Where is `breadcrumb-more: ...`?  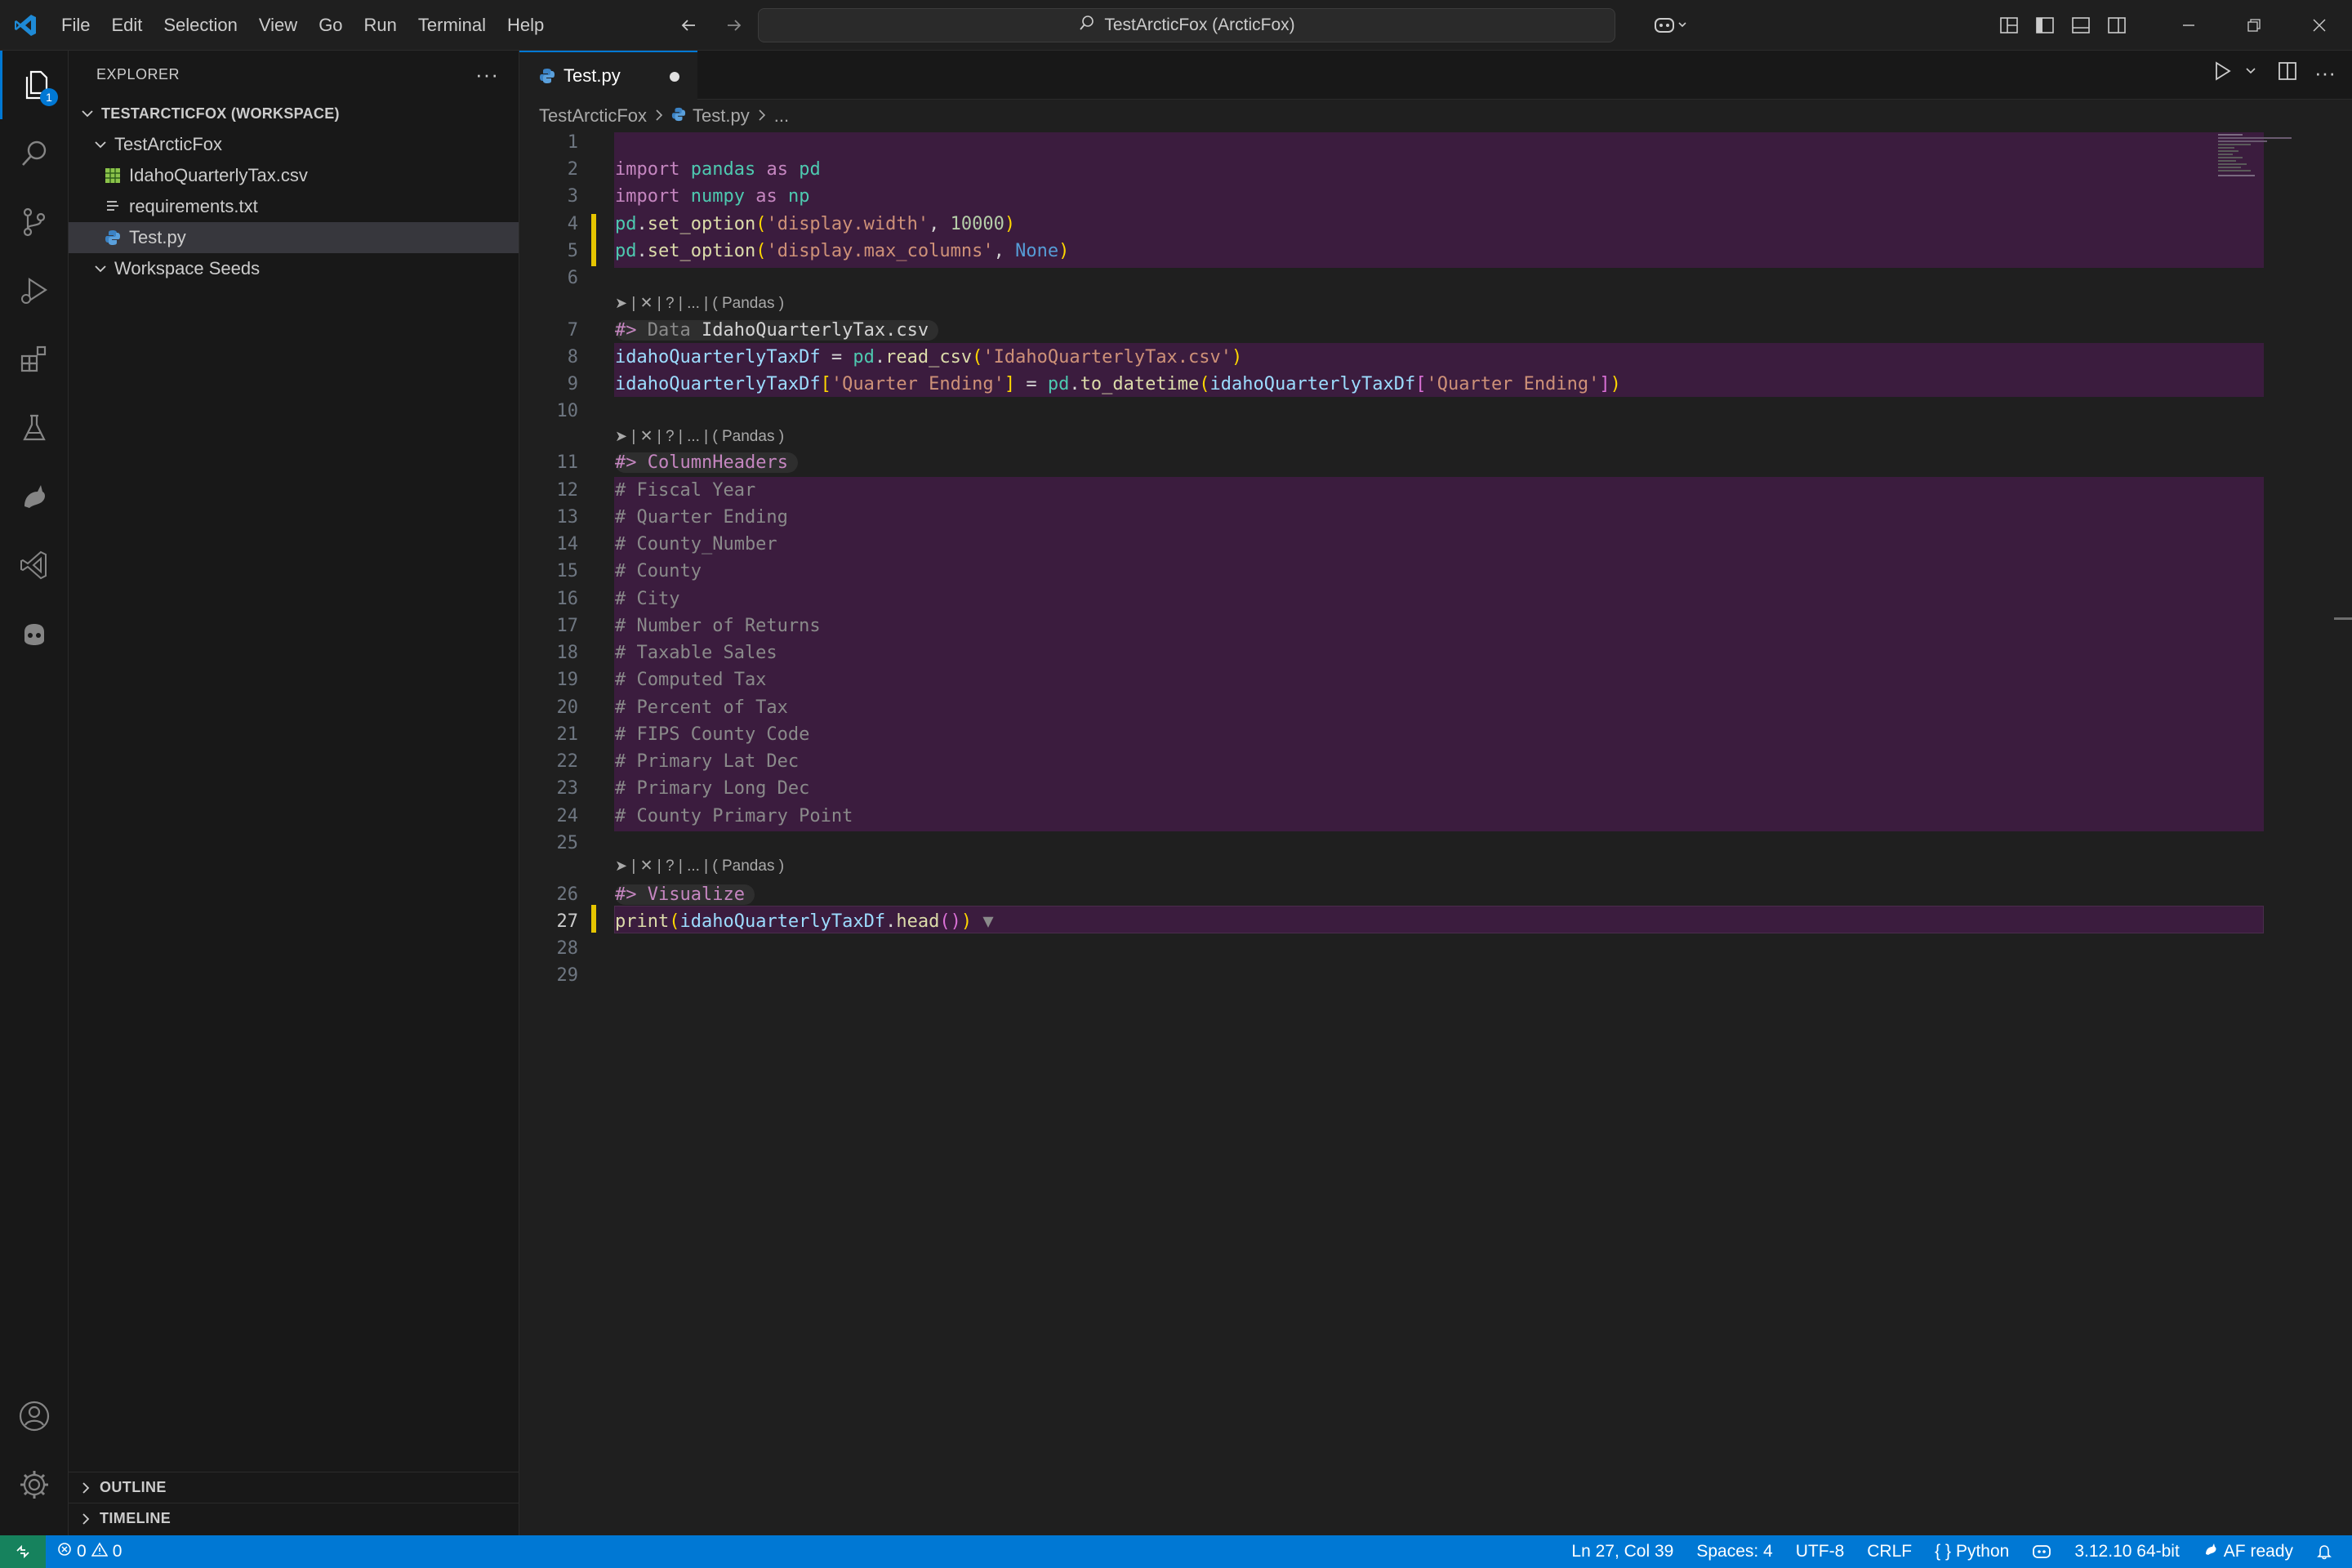
breadcrumb-more: ... is located at coordinates (781, 116).